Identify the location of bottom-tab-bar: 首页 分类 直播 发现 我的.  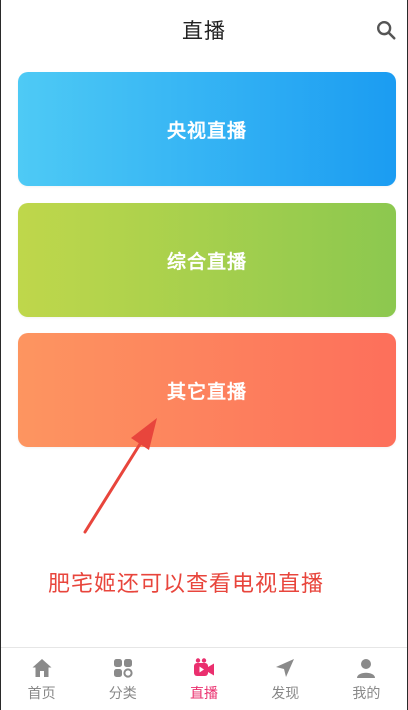
(204, 678).